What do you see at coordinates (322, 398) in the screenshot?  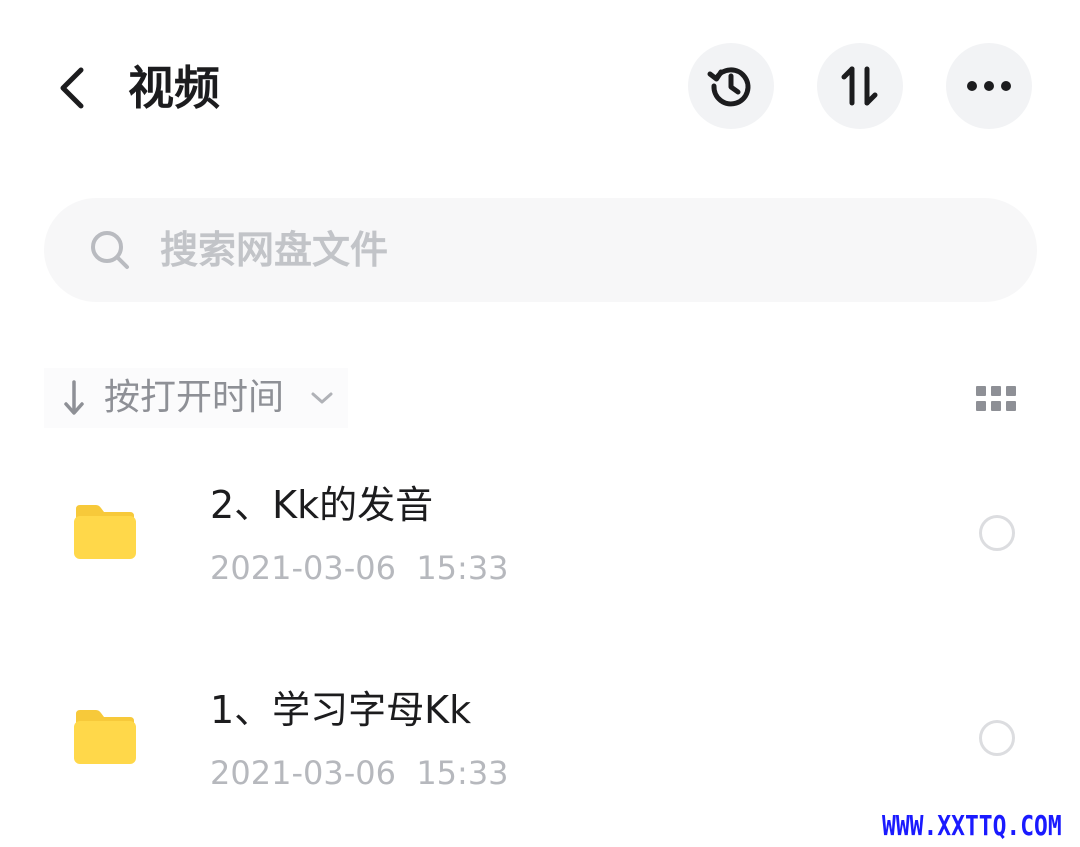 I see `chevron-down-icon` at bounding box center [322, 398].